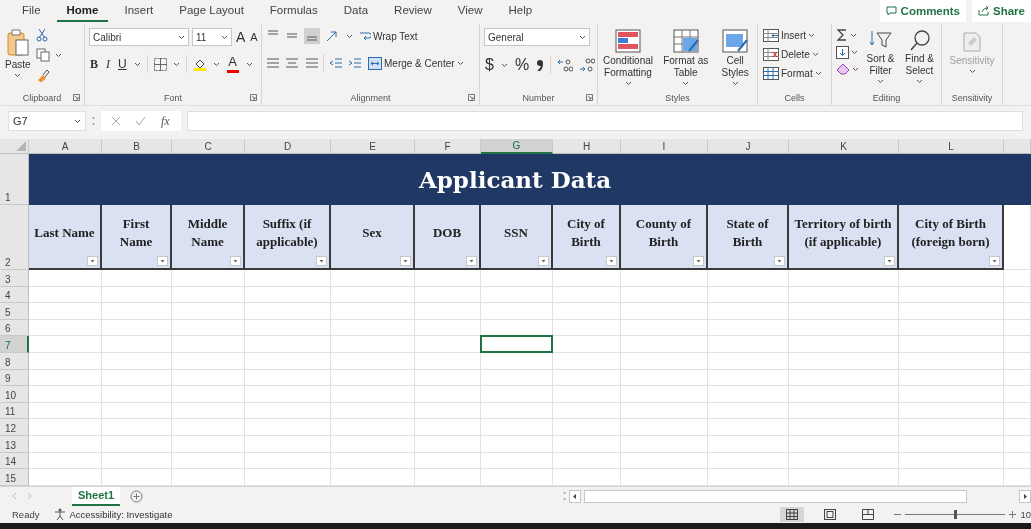 This screenshot has width=1031, height=529. Describe the element at coordinates (14, 237) in the screenshot. I see `row-header: 2` at that location.